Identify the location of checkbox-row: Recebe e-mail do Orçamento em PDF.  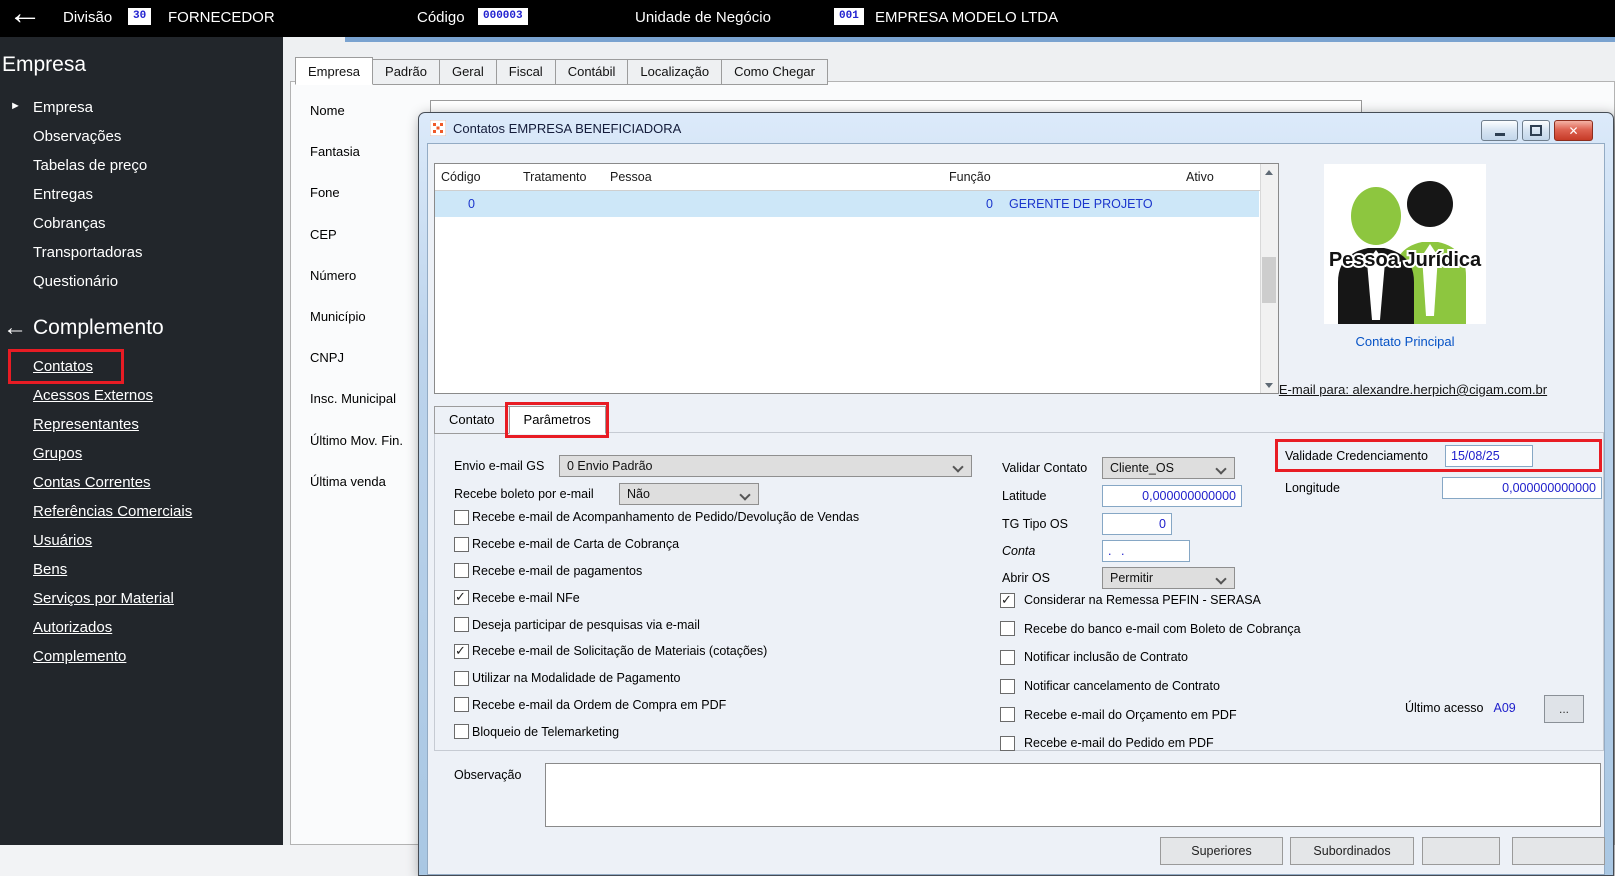
(1150, 714).